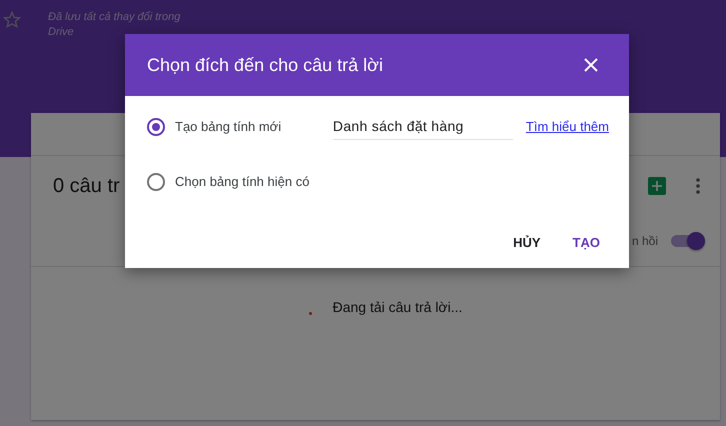  I want to click on setting-label: n hồi, so click(645, 241).